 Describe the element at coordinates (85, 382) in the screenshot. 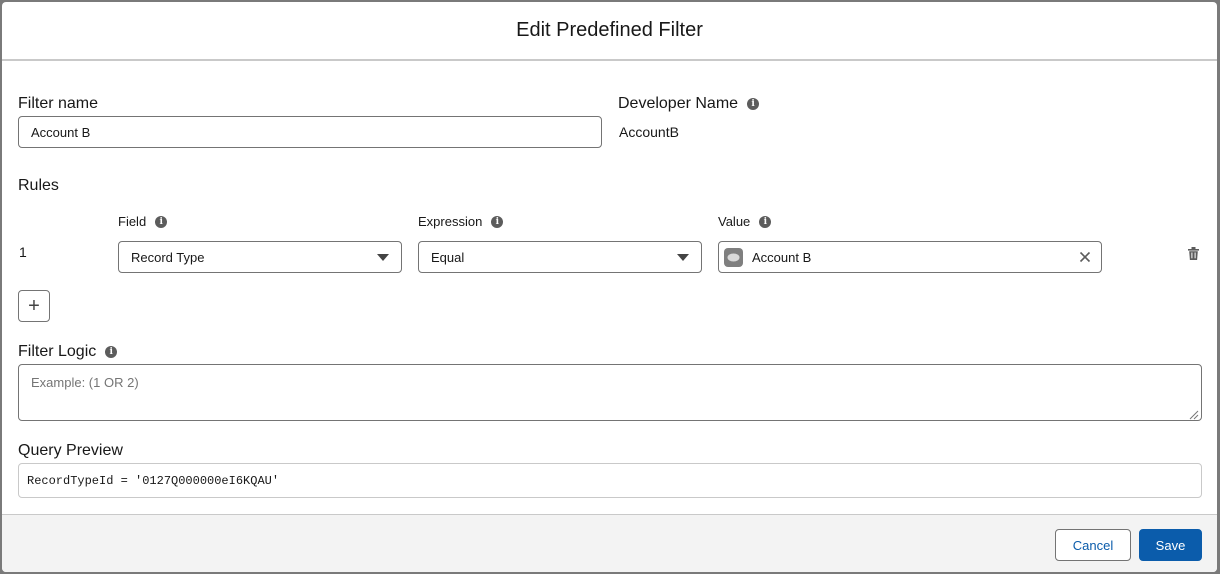

I see `filter-logic-placeholder: Example: (1 OR 2)` at that location.